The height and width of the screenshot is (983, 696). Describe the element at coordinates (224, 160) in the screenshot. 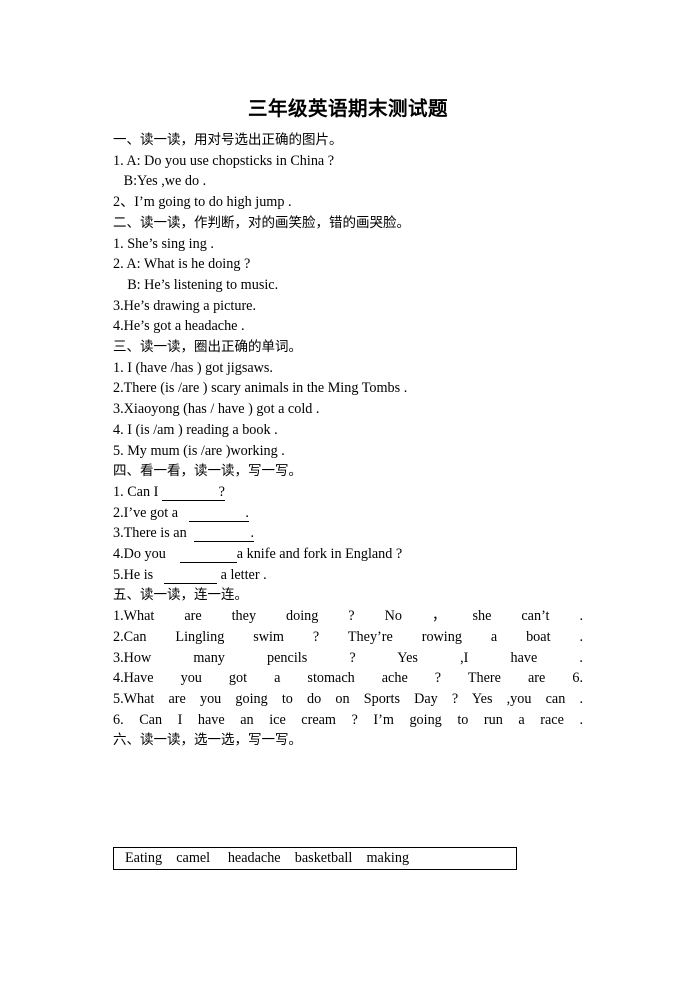

I see `question-line: 1. A: Do you use chopsticks in China ?` at that location.